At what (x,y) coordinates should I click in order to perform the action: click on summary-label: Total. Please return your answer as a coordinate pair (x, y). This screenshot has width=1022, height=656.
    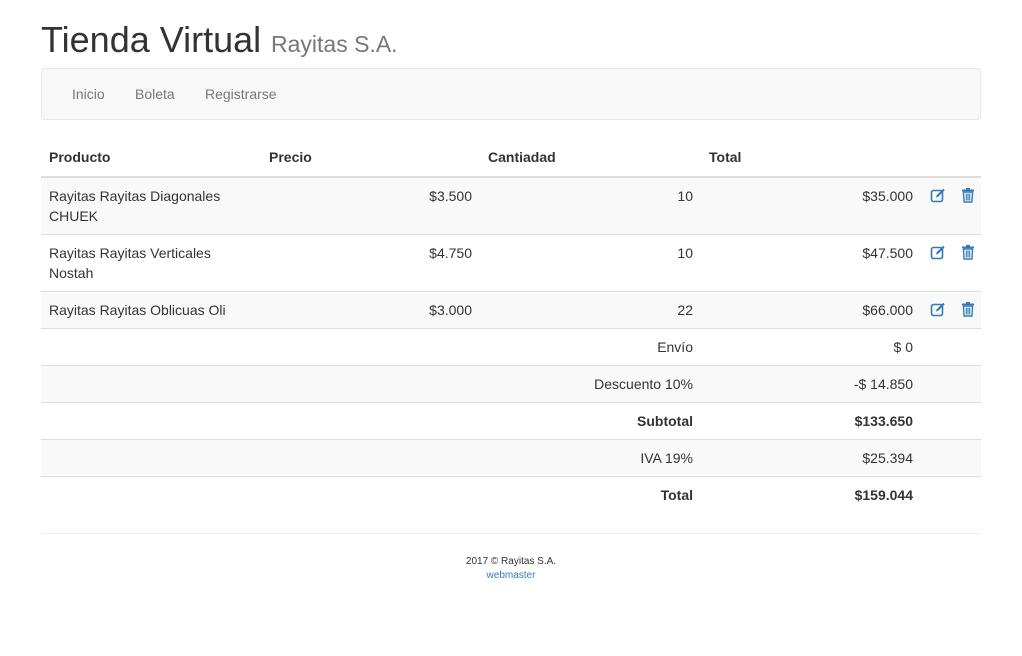
    Looking at the image, I should click on (590, 494).